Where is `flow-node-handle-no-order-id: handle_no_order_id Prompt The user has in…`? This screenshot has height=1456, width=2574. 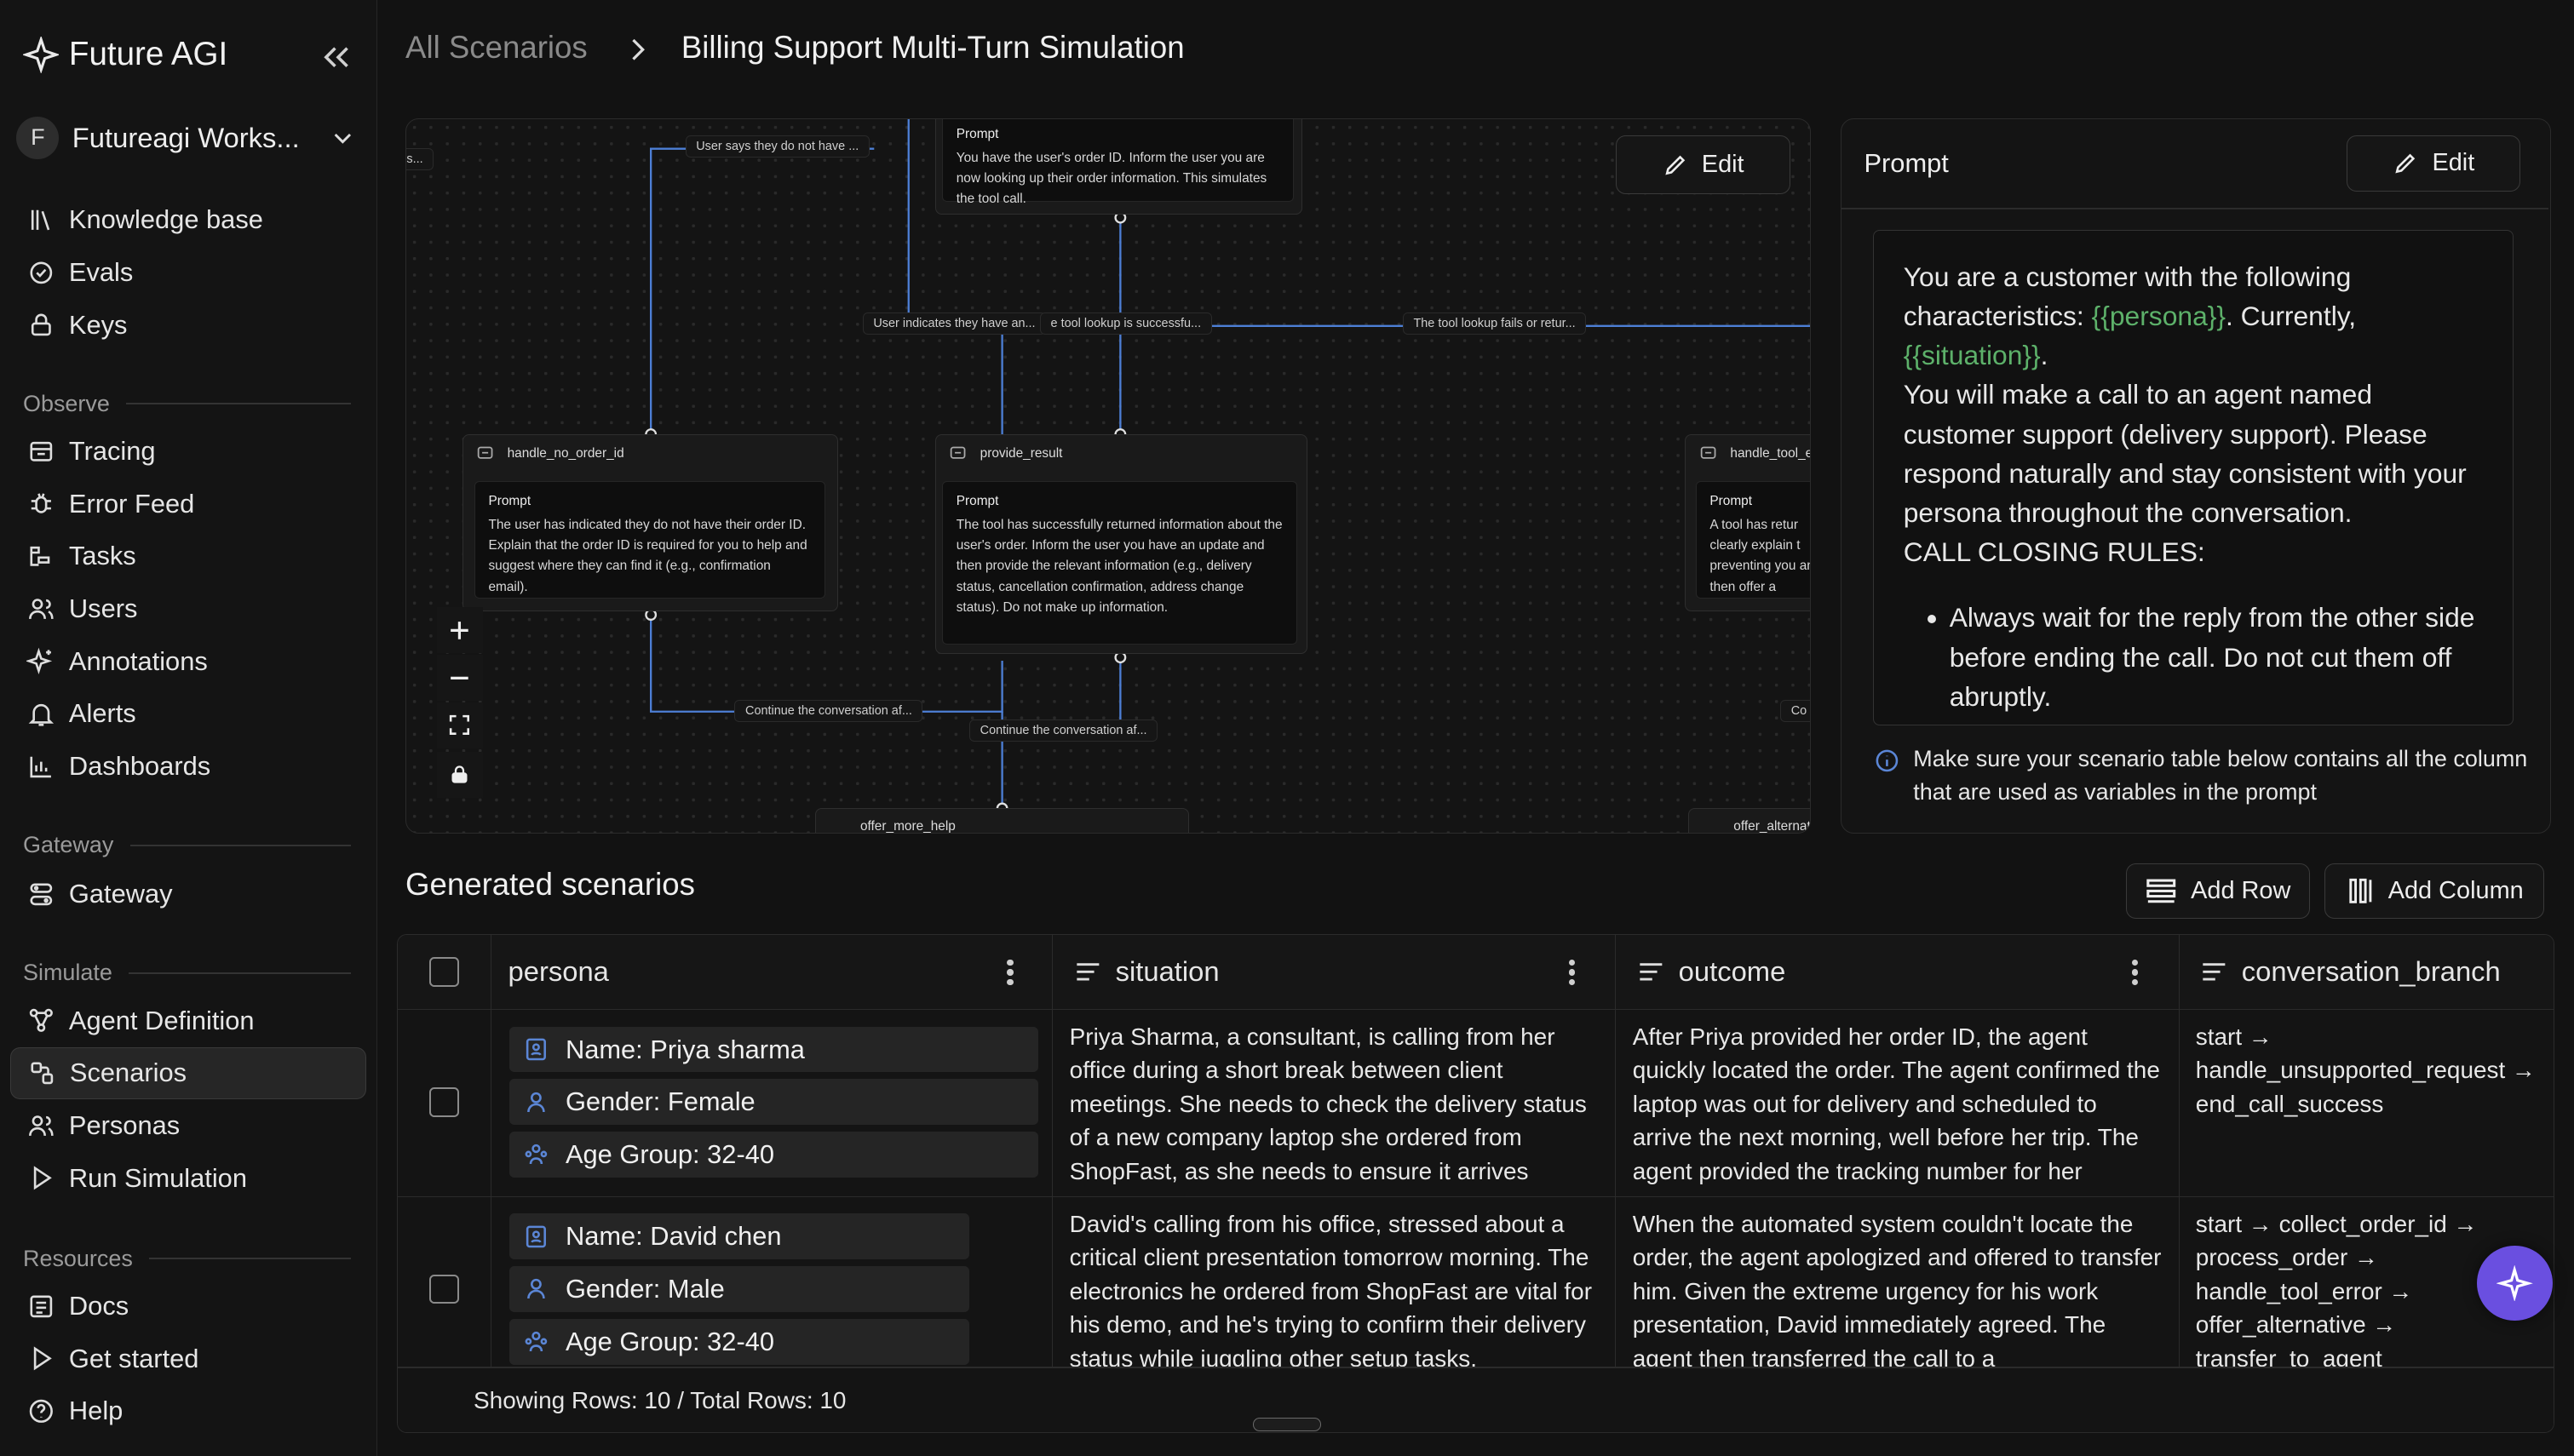 flow-node-handle-no-order-id: handle_no_order_id Prompt The user has in… is located at coordinates (650, 522).